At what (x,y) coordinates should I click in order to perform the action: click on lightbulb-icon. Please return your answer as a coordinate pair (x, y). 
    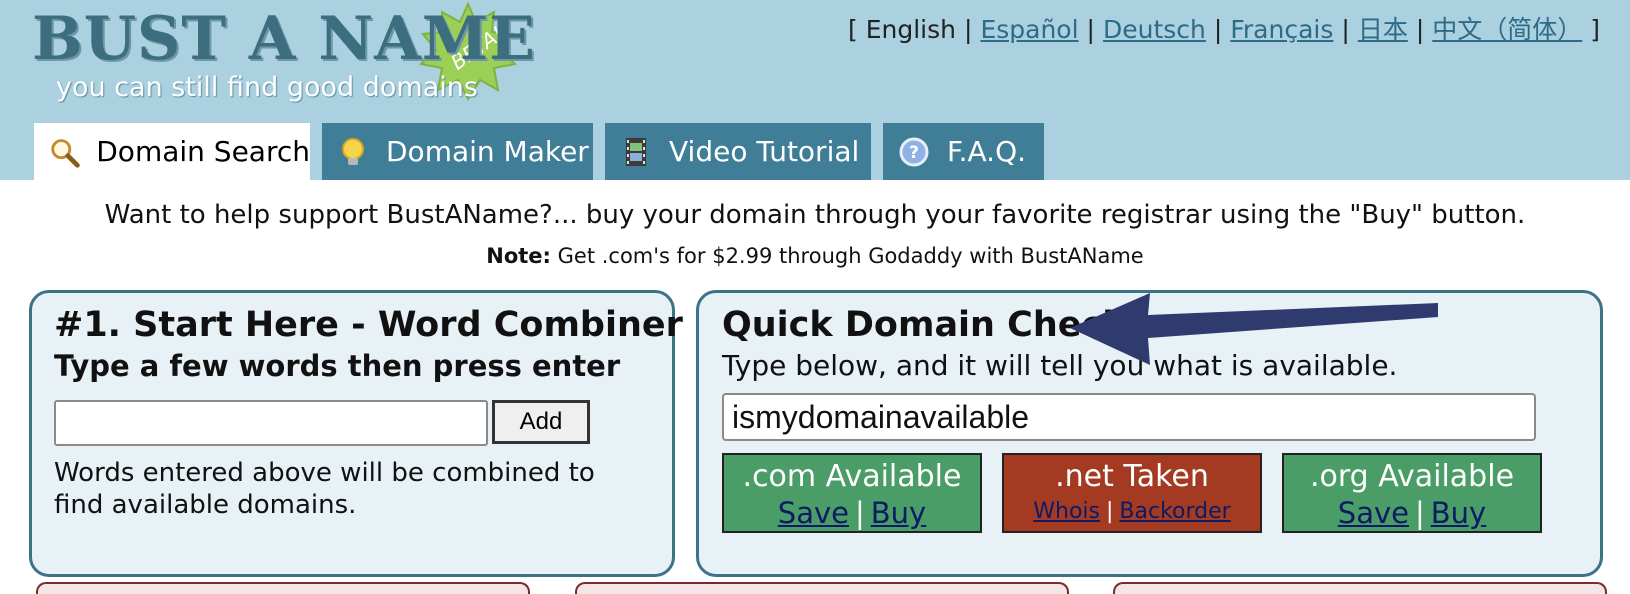
    Looking at the image, I should click on (353, 151).